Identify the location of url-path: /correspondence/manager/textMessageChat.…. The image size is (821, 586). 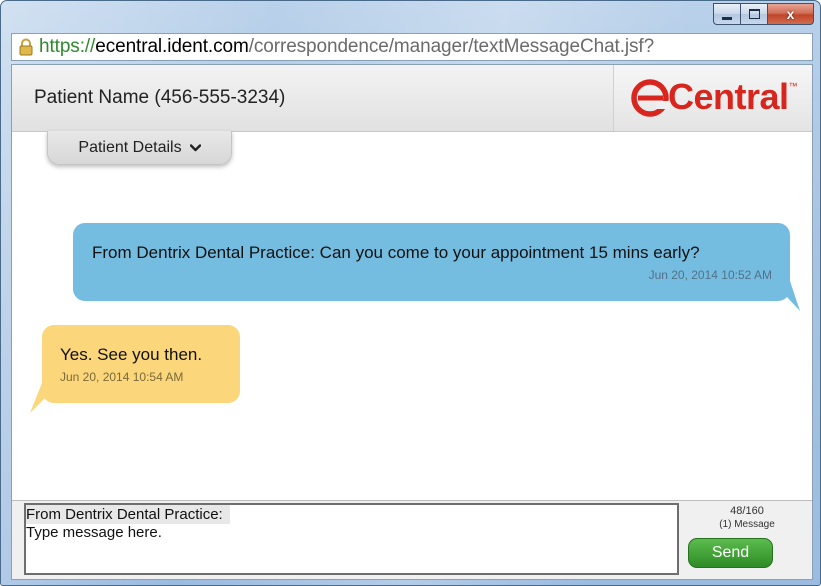
(451, 46).